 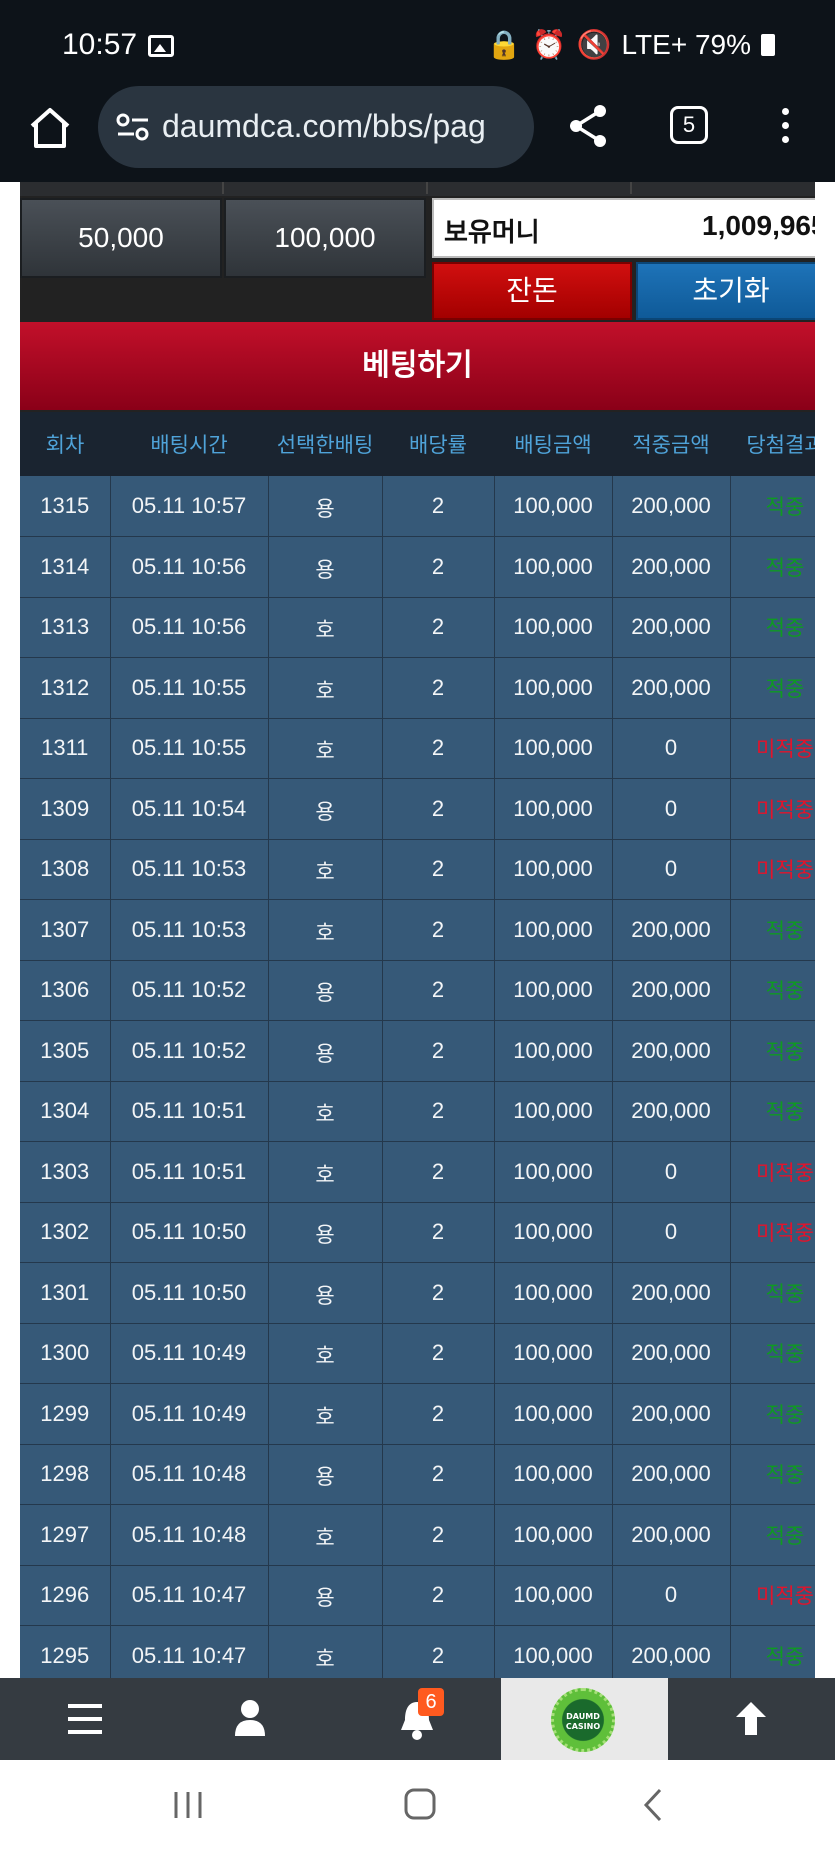 I want to click on cell-round: 1313, so click(x=65, y=627).